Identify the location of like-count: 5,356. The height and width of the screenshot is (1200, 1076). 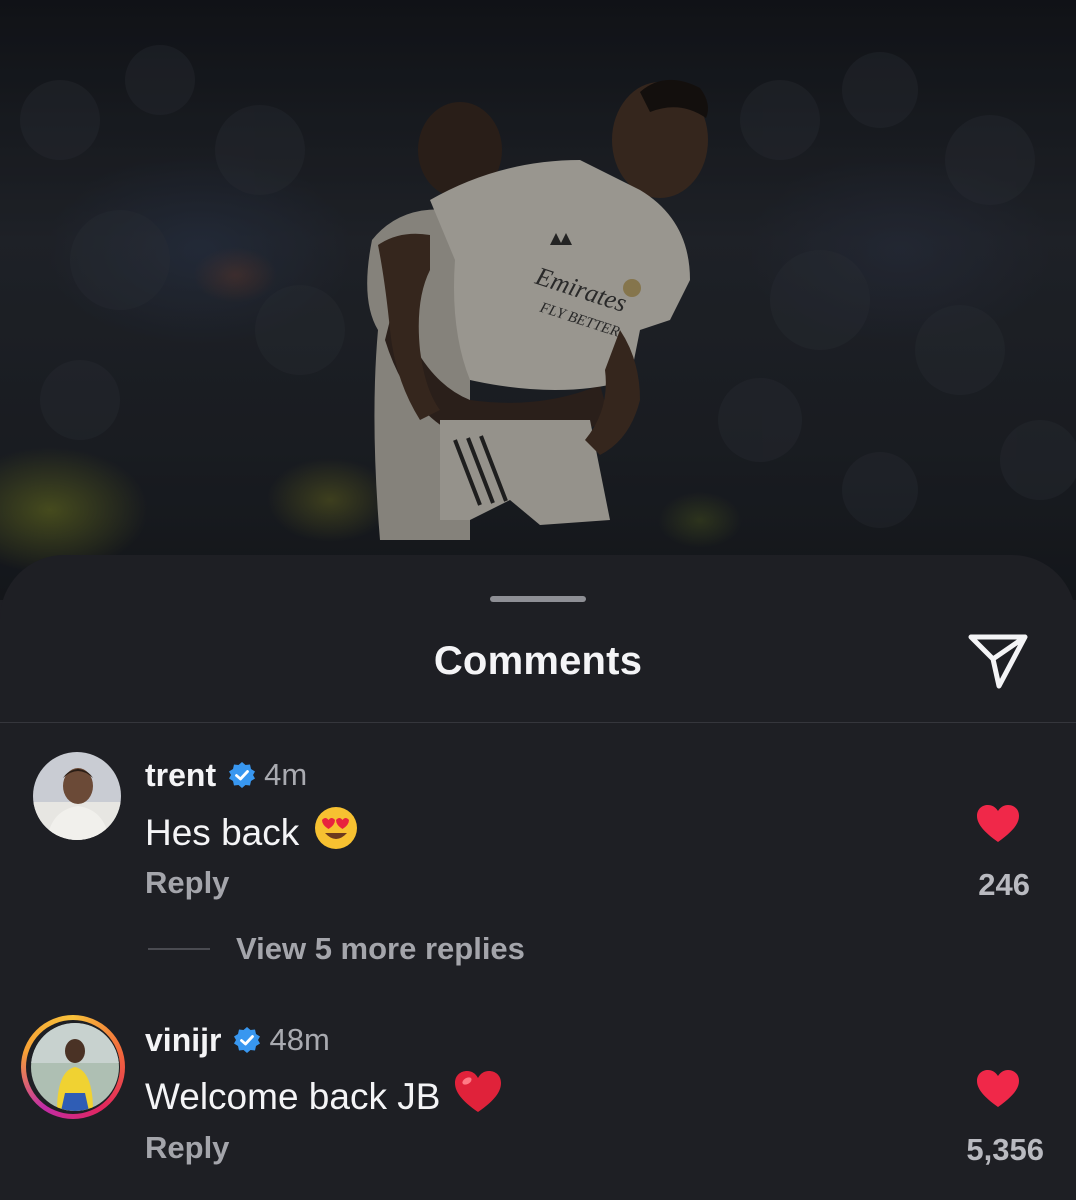
(1005, 1149).